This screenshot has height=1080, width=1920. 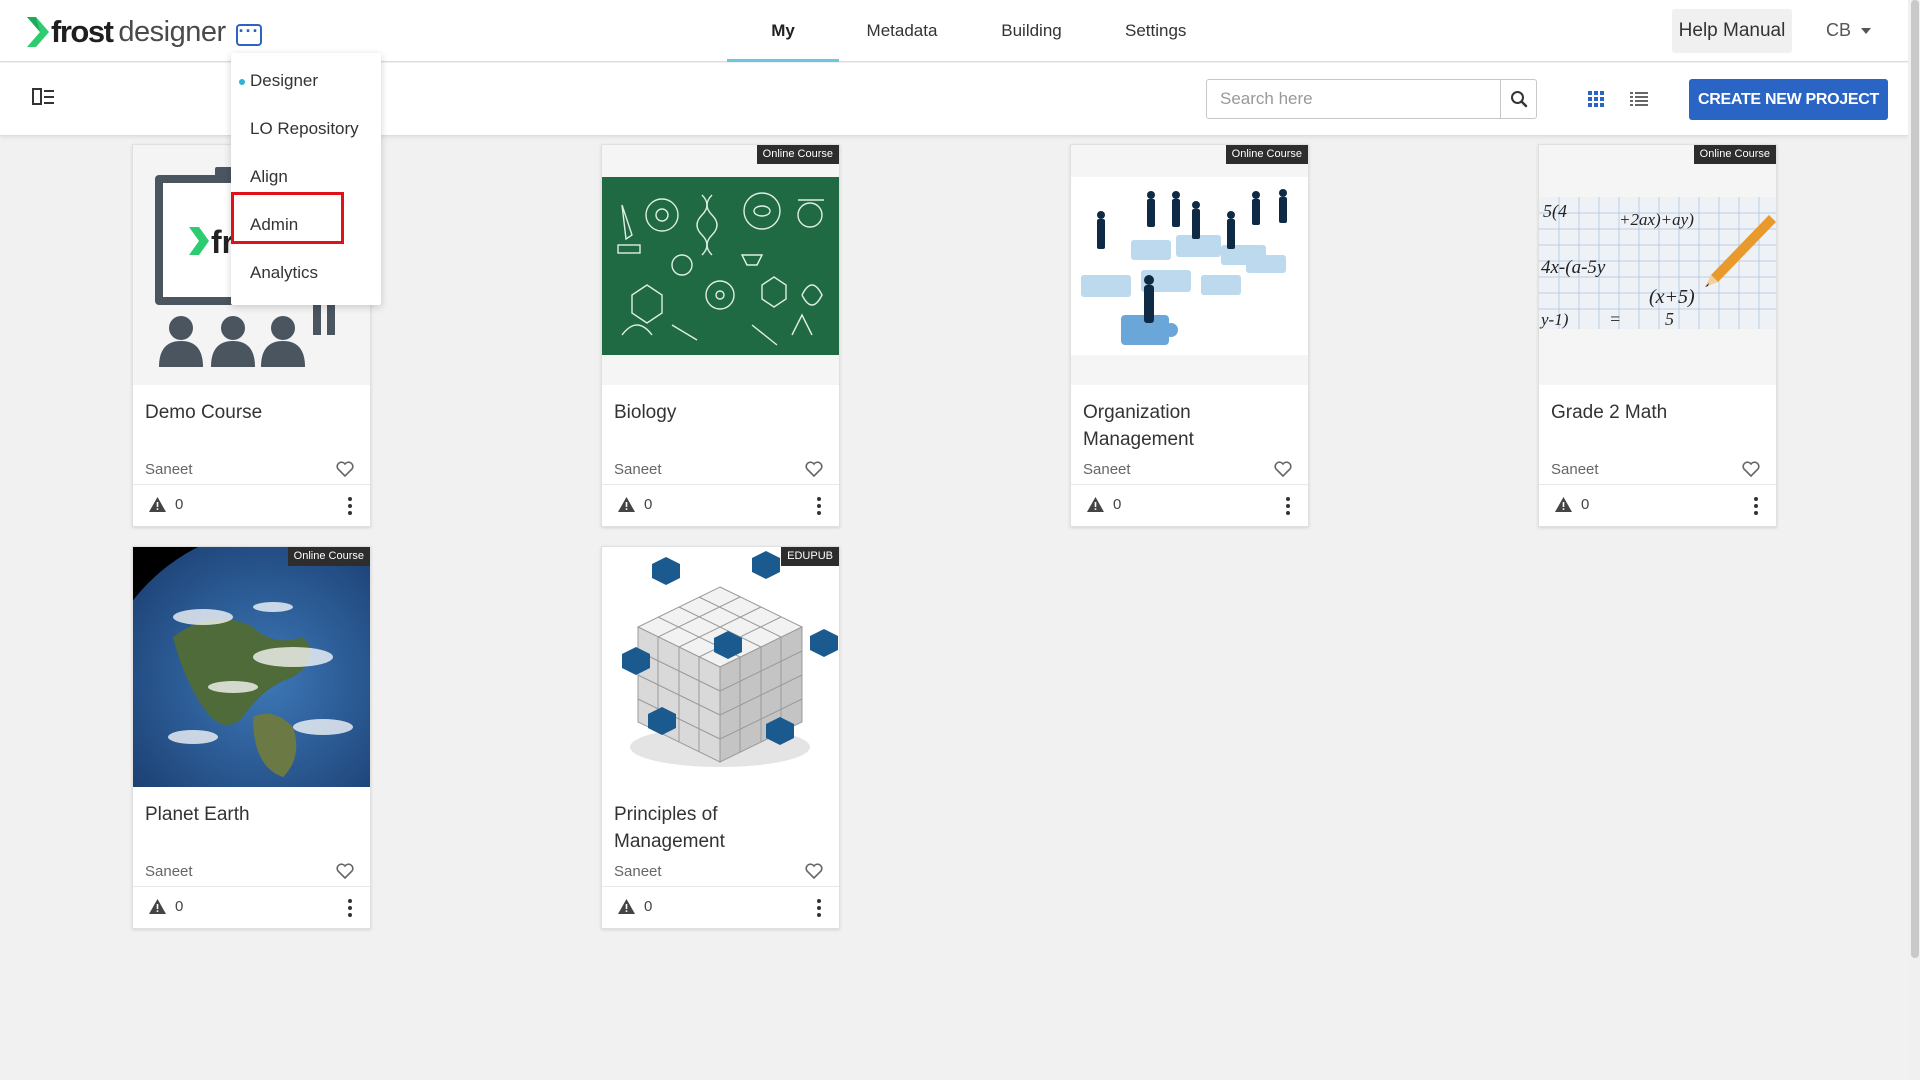 I want to click on earth-globe-image, so click(x=251, y=667).